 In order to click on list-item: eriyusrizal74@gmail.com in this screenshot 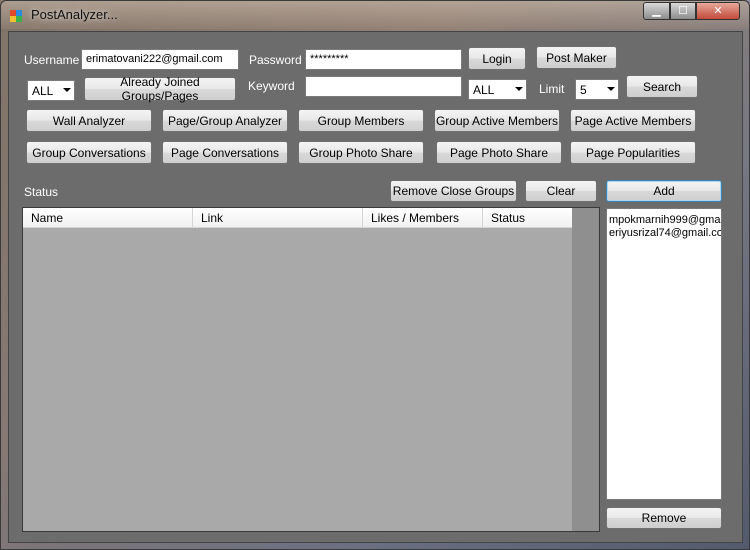, I will do `click(665, 233)`.